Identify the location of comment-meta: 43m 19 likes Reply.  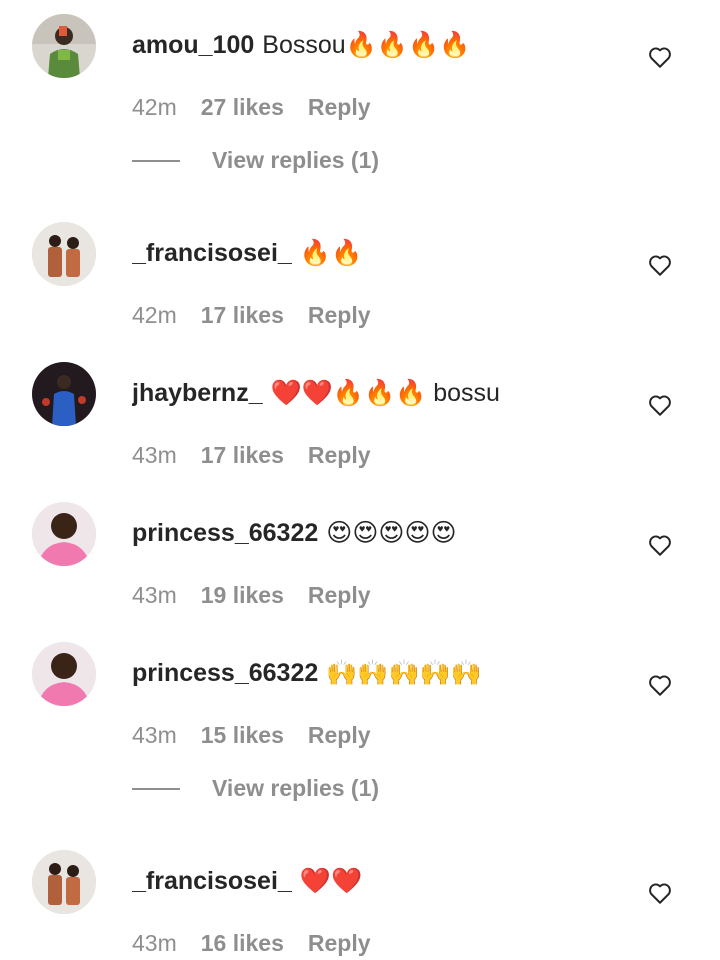
(251, 595).